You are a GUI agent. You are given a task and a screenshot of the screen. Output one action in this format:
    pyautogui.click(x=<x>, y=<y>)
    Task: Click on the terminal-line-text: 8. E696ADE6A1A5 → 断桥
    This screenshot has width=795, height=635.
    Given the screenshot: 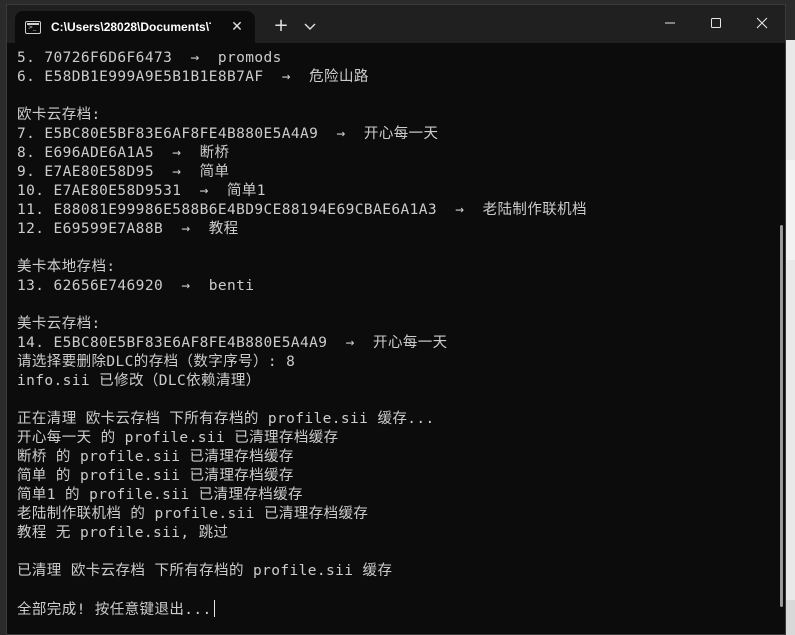 What is the action you would take?
    pyautogui.click(x=123, y=153)
    